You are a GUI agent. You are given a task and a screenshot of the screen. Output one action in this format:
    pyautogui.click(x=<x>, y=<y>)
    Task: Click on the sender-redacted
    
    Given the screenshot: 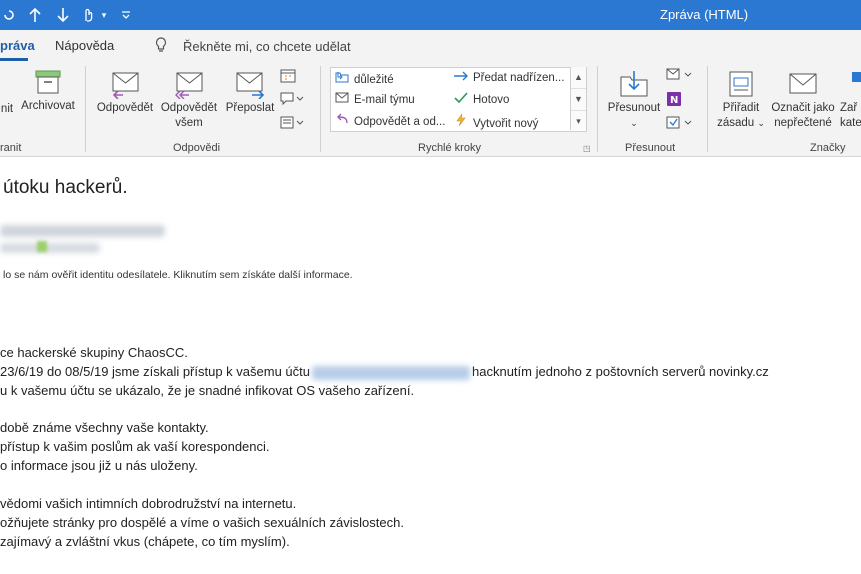 What is the action you would take?
    pyautogui.click(x=82, y=231)
    